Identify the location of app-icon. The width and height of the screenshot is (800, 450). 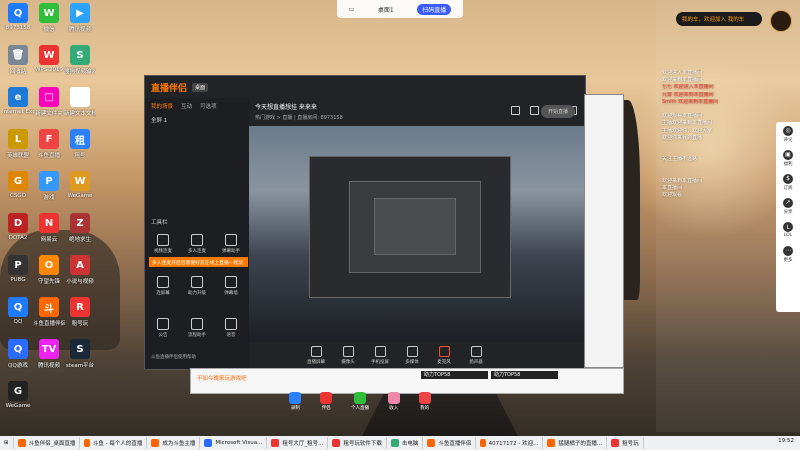
(155, 443).